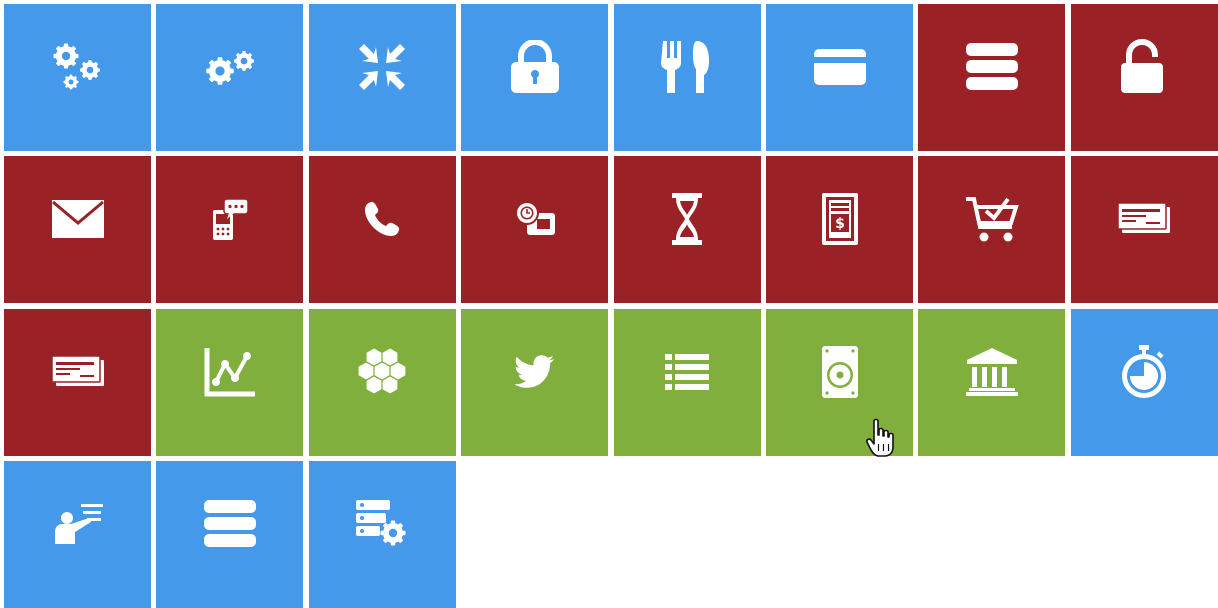  What do you see at coordinates (229, 67) in the screenshot?
I see `extended-gears-icon` at bounding box center [229, 67].